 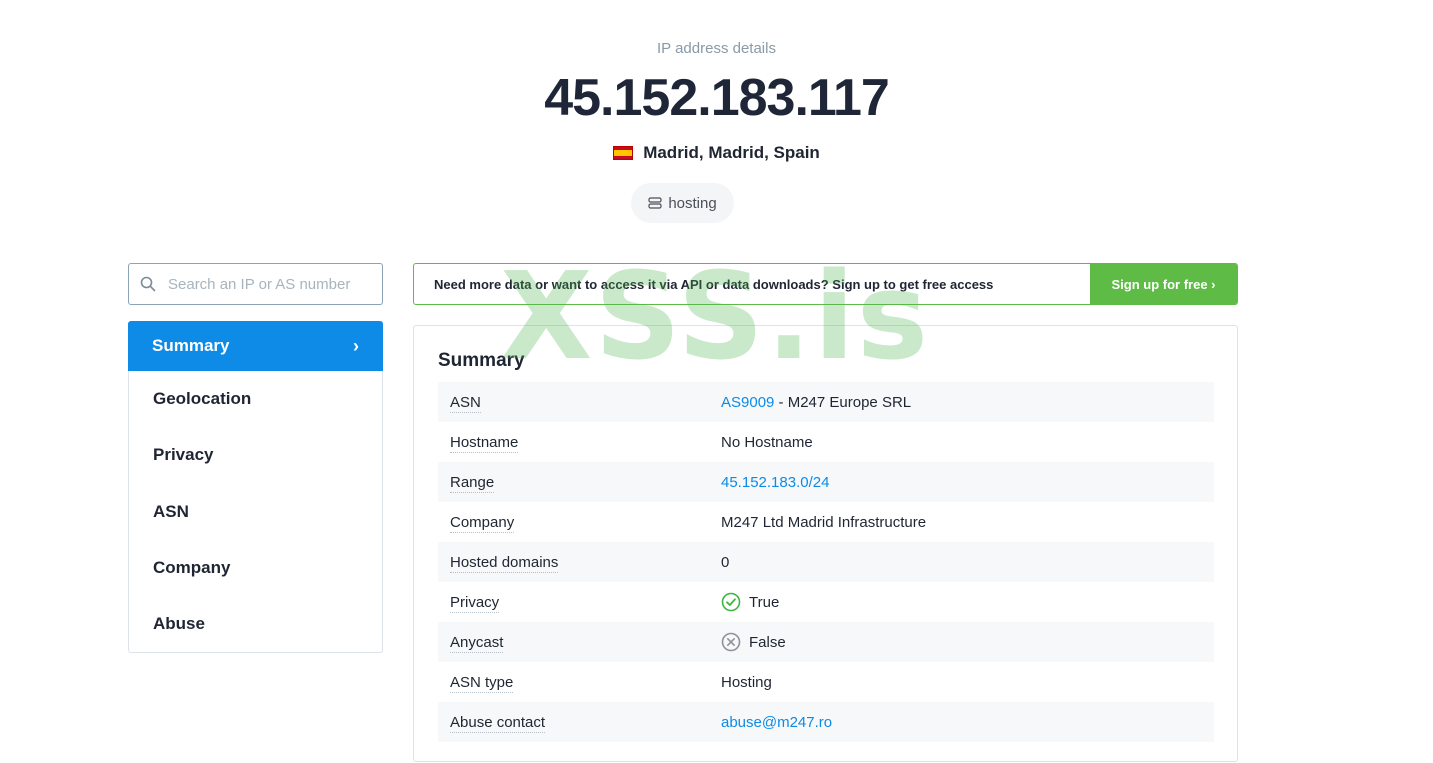 What do you see at coordinates (192, 568) in the screenshot?
I see `sidebar-item-label: Company` at bounding box center [192, 568].